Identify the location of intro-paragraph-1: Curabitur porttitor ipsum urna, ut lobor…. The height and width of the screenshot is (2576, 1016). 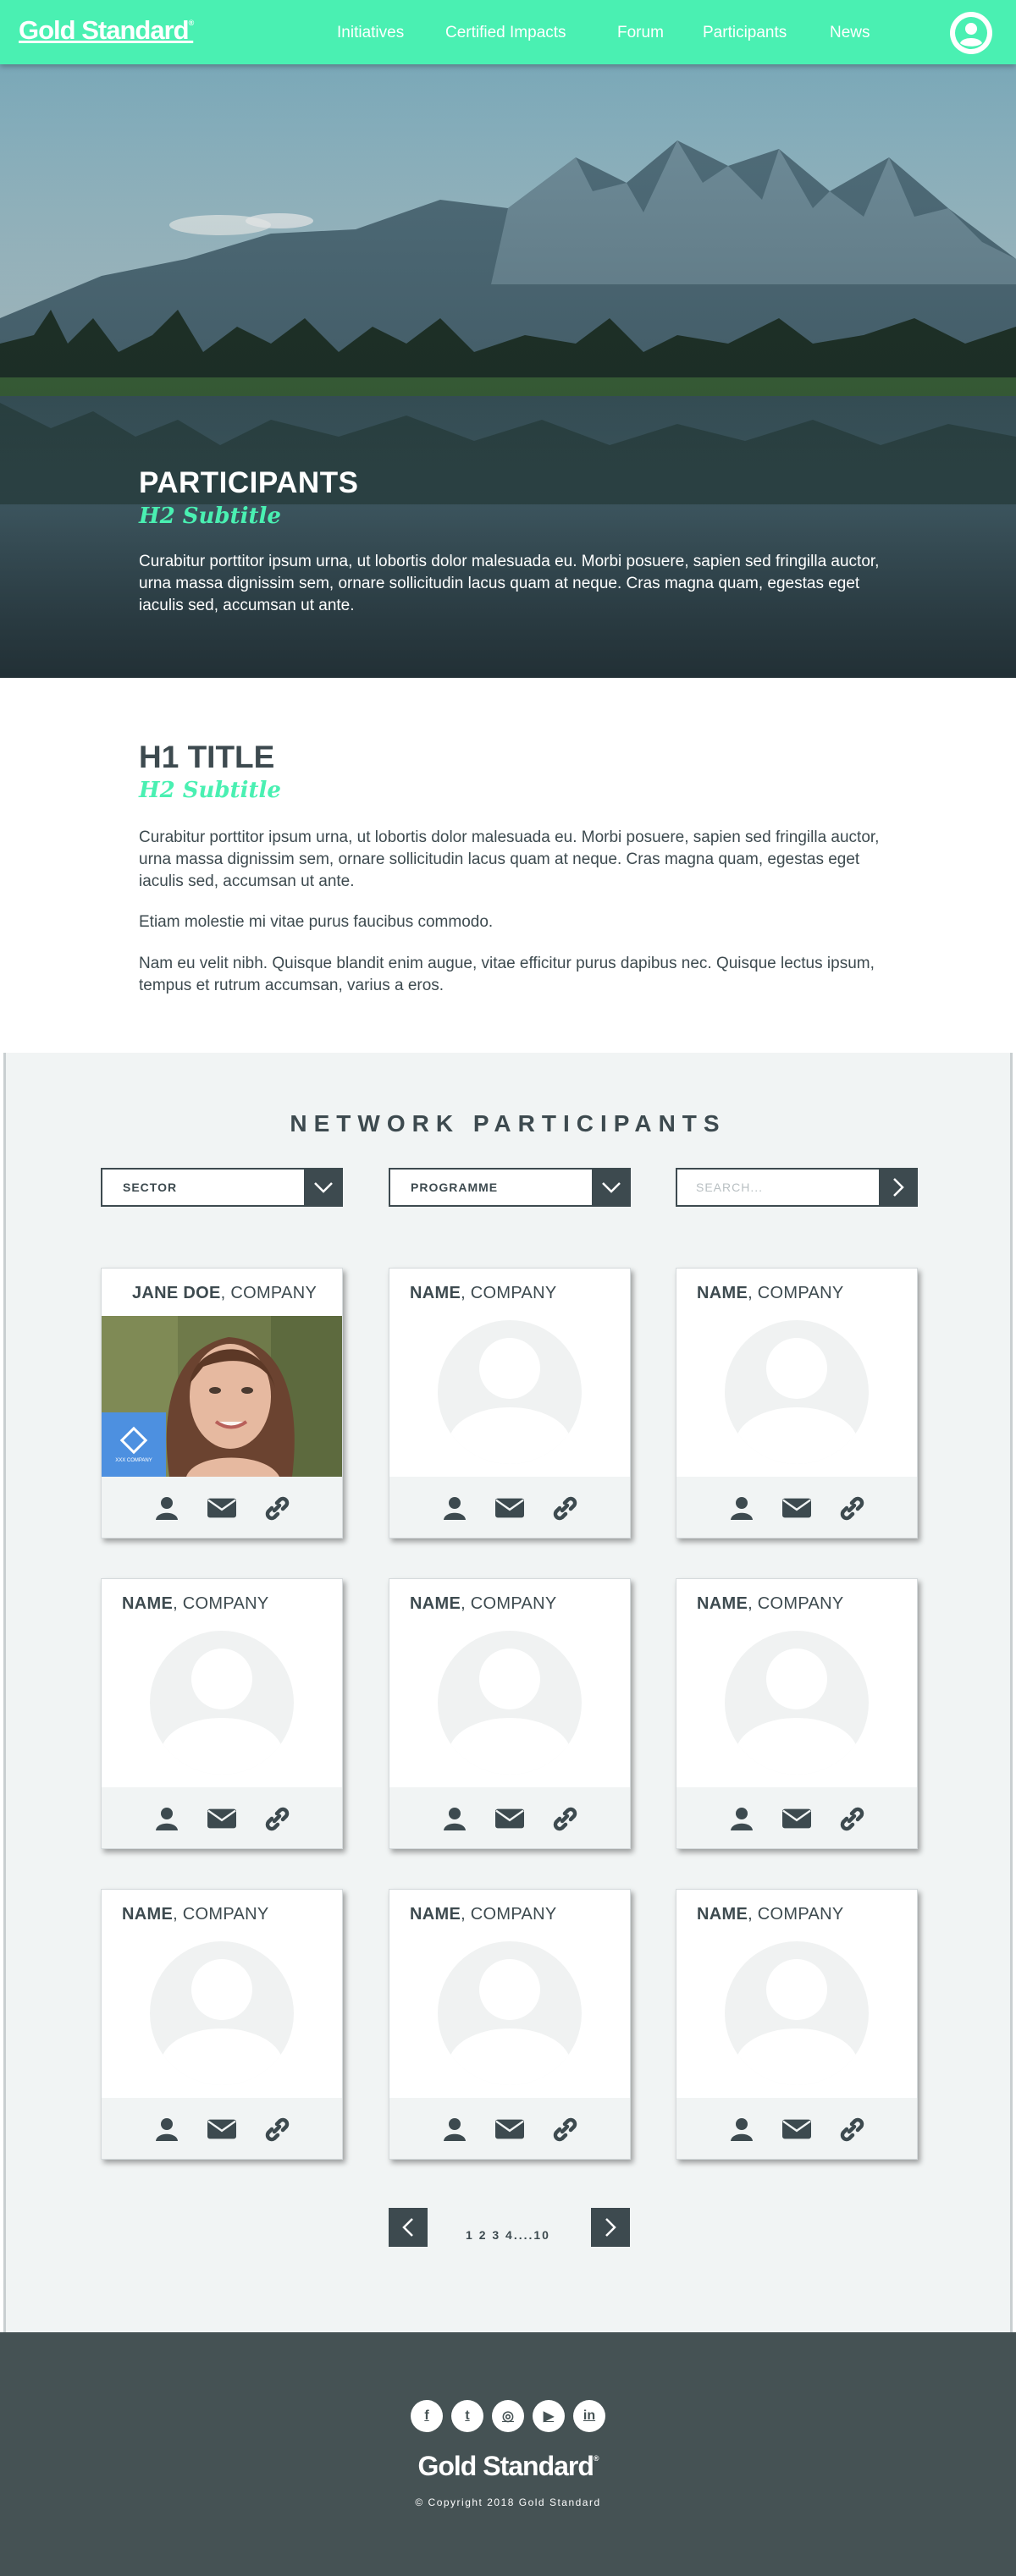
(509, 859).